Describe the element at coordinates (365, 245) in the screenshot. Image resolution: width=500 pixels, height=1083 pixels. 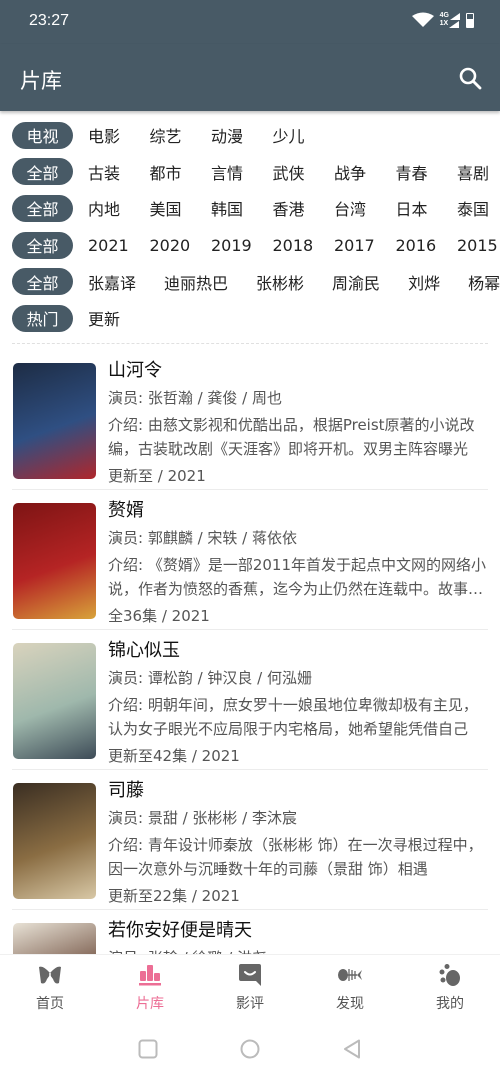
I see `filter-option: 2017` at that location.